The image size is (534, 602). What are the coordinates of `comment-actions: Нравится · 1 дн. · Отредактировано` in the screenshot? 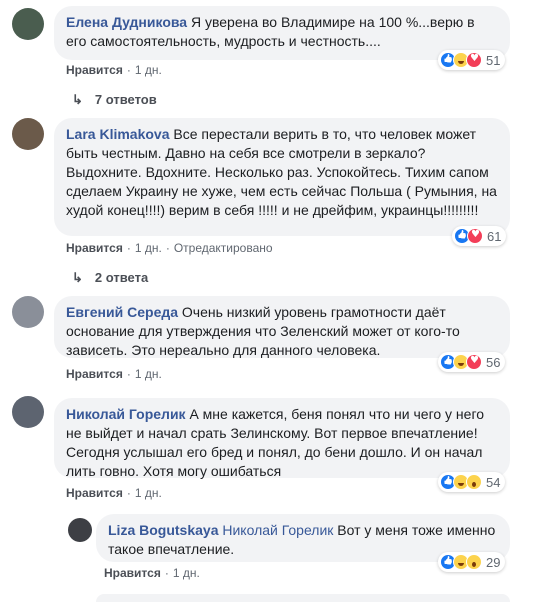 It's located at (169, 248).